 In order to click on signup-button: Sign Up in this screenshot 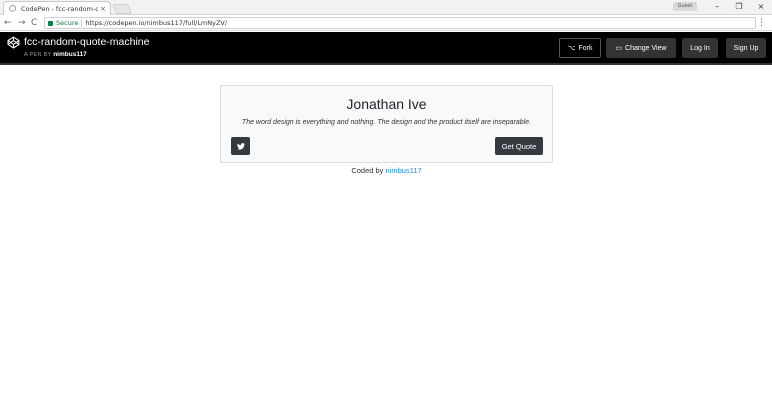, I will do `click(746, 48)`.